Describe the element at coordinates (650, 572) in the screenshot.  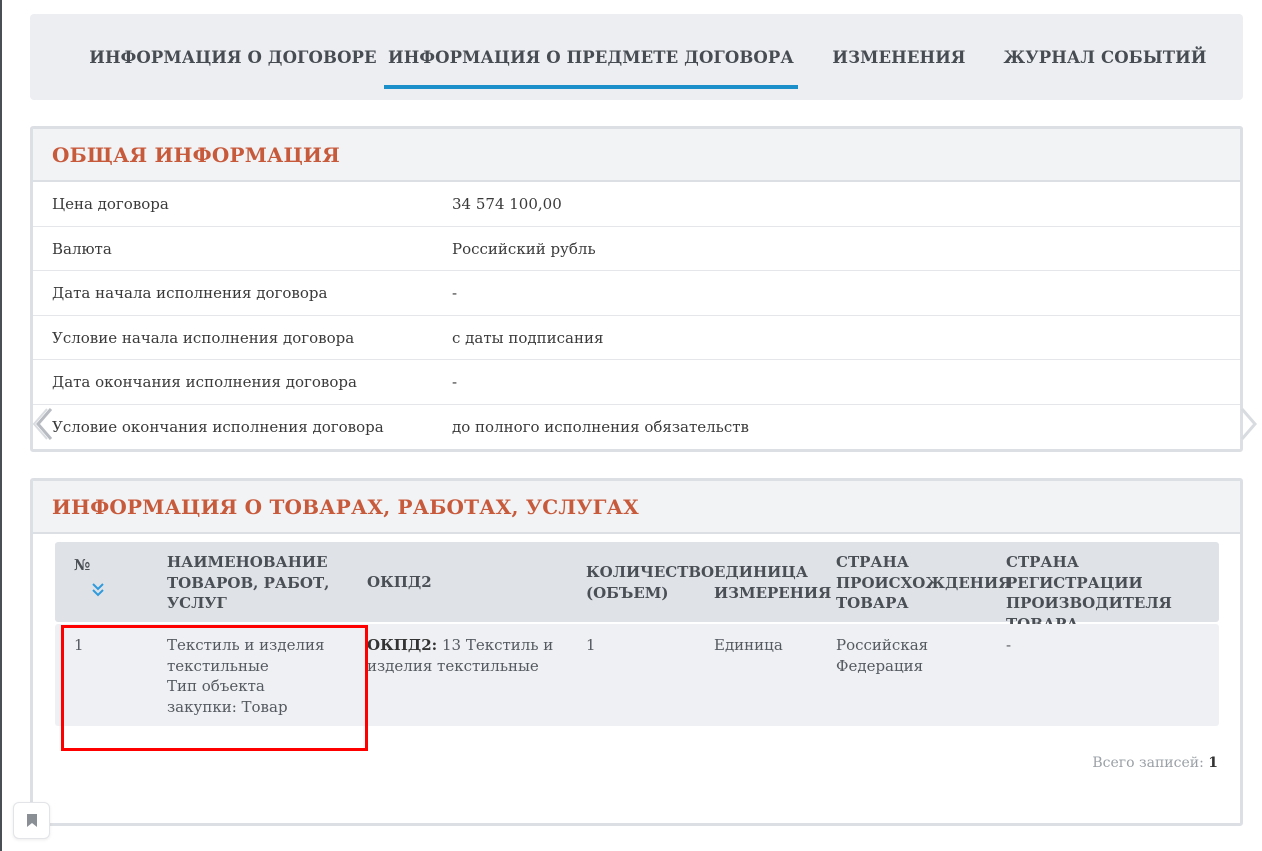
I see `col-qty-line: КОЛИЧЕСТВО` at that location.